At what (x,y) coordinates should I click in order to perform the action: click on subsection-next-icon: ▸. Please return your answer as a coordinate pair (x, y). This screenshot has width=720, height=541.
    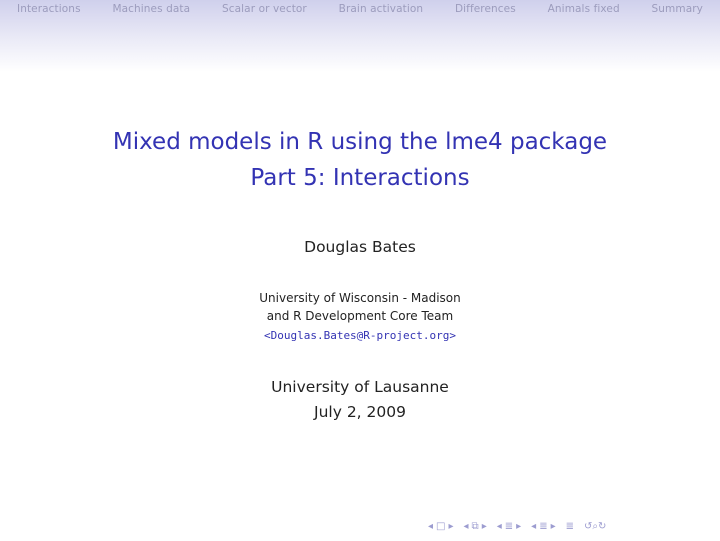
    Looking at the image, I should click on (484, 526).